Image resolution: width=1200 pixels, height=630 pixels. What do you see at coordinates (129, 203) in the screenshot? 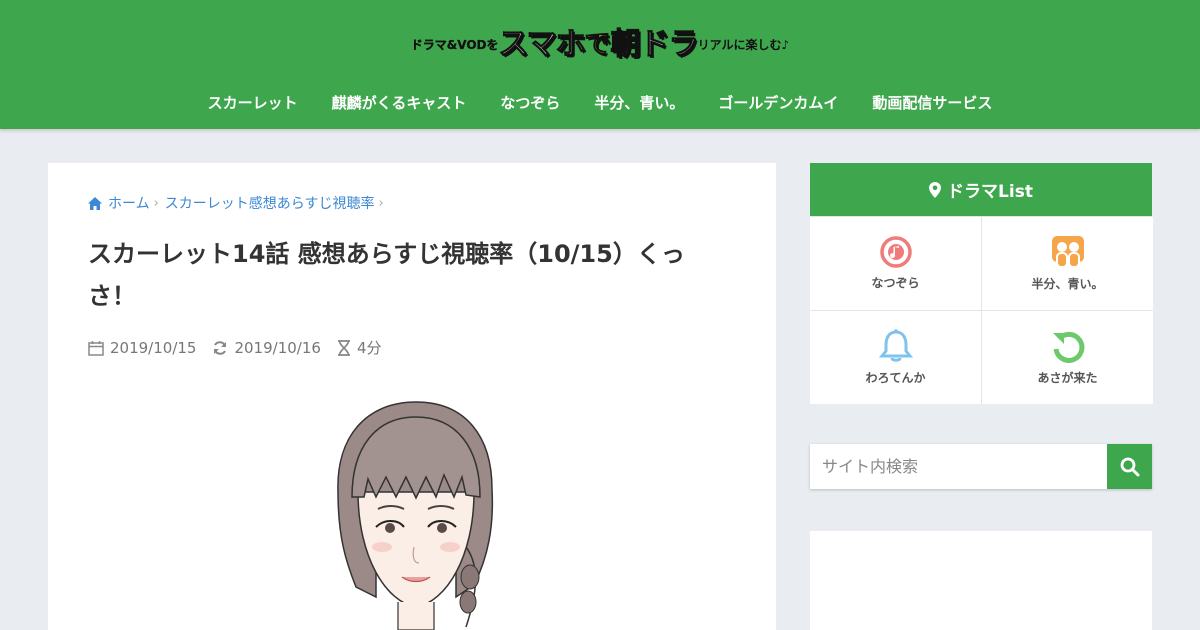
I see `breadcrumb-home-link: ホーム` at bounding box center [129, 203].